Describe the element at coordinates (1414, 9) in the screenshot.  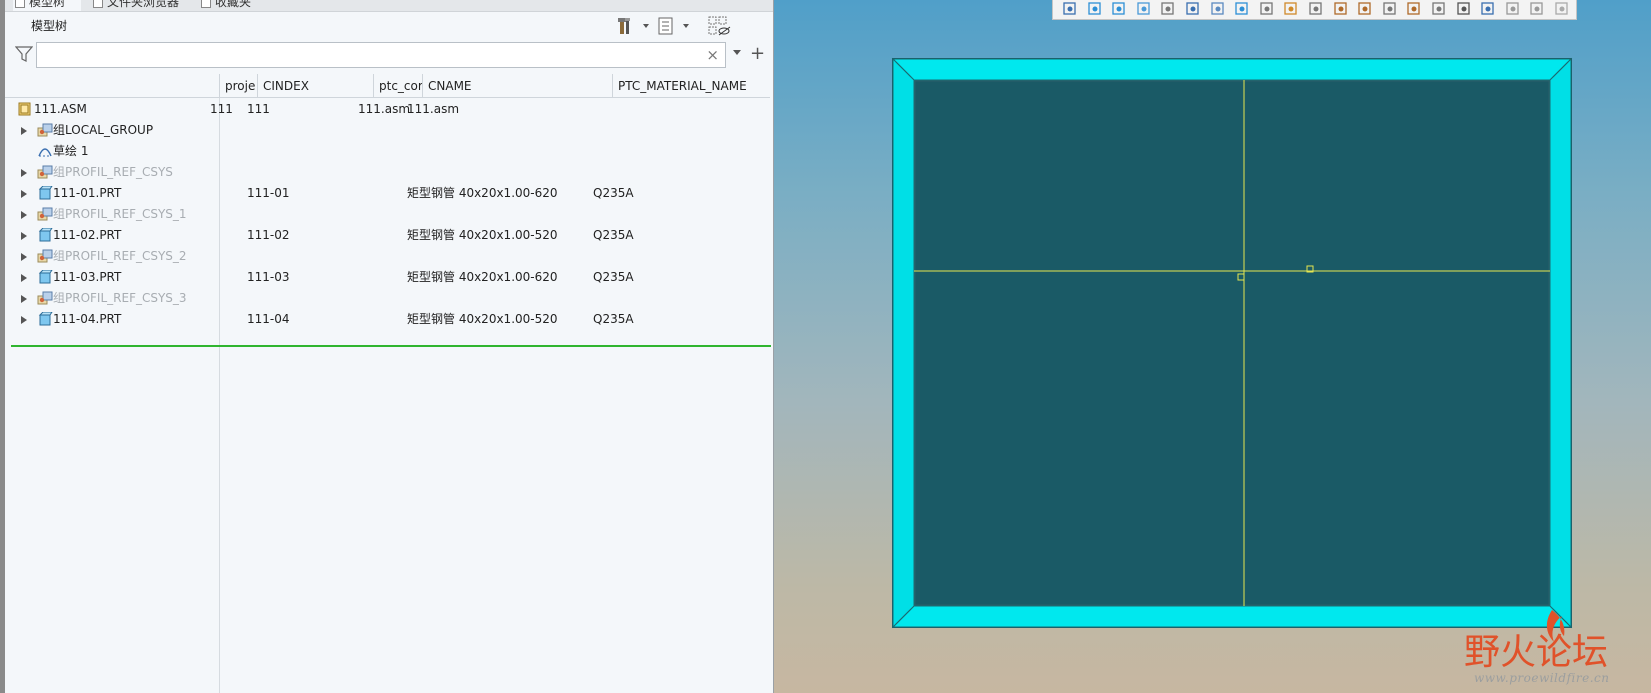
I see `csys-display-icon` at that location.